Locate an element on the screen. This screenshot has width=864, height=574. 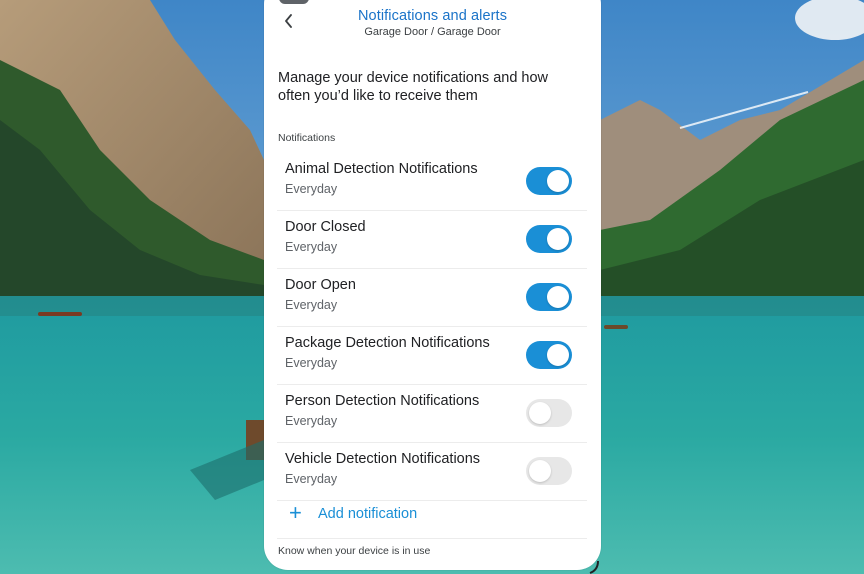
add-notification-label: Add notification is located at coordinates (368, 514).